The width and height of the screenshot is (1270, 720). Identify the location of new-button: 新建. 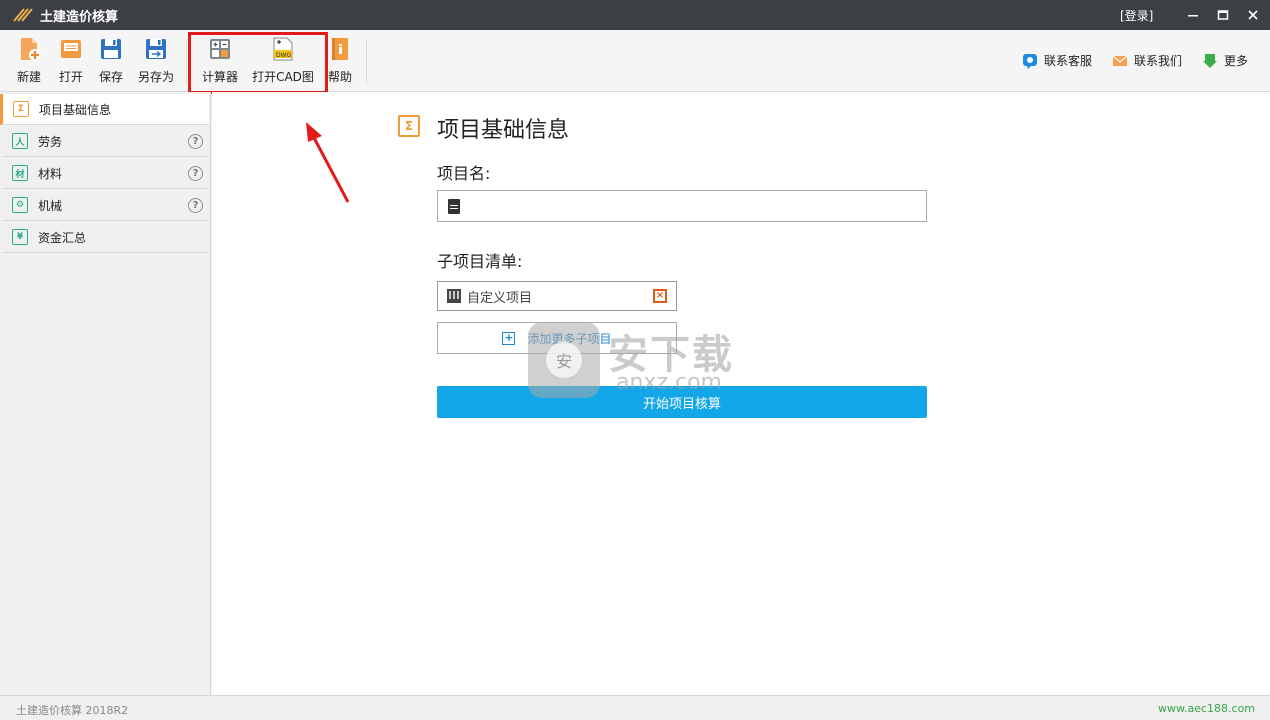
(29, 60).